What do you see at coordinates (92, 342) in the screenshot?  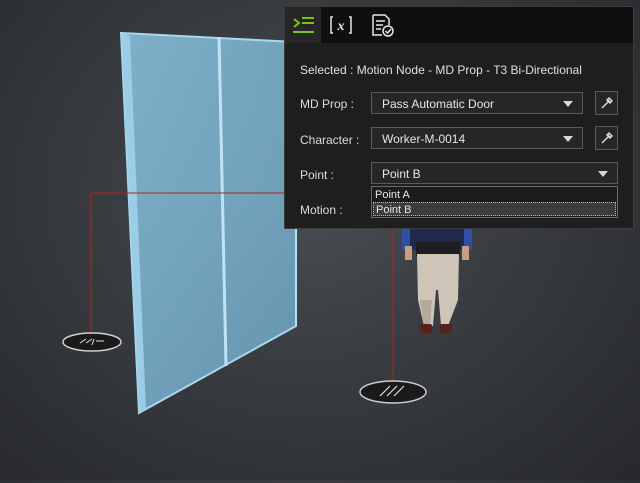 I see `point-a-marker` at bounding box center [92, 342].